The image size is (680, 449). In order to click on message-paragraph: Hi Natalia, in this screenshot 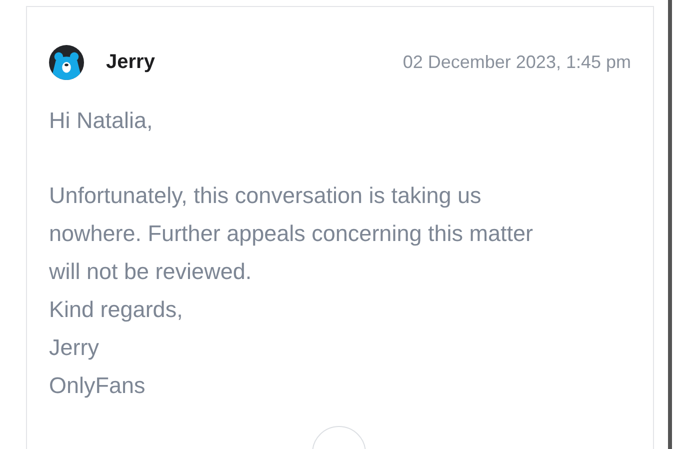, I will do `click(101, 121)`.